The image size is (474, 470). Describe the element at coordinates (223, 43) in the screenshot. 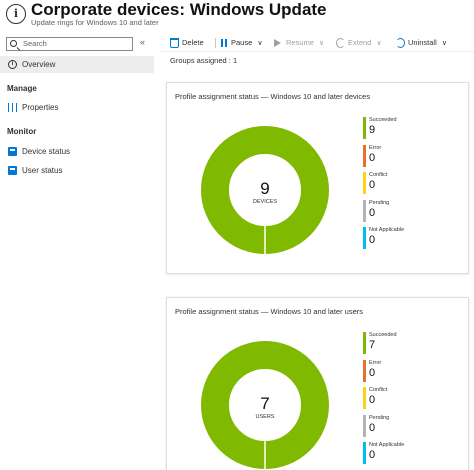

I see `pause-icon` at that location.